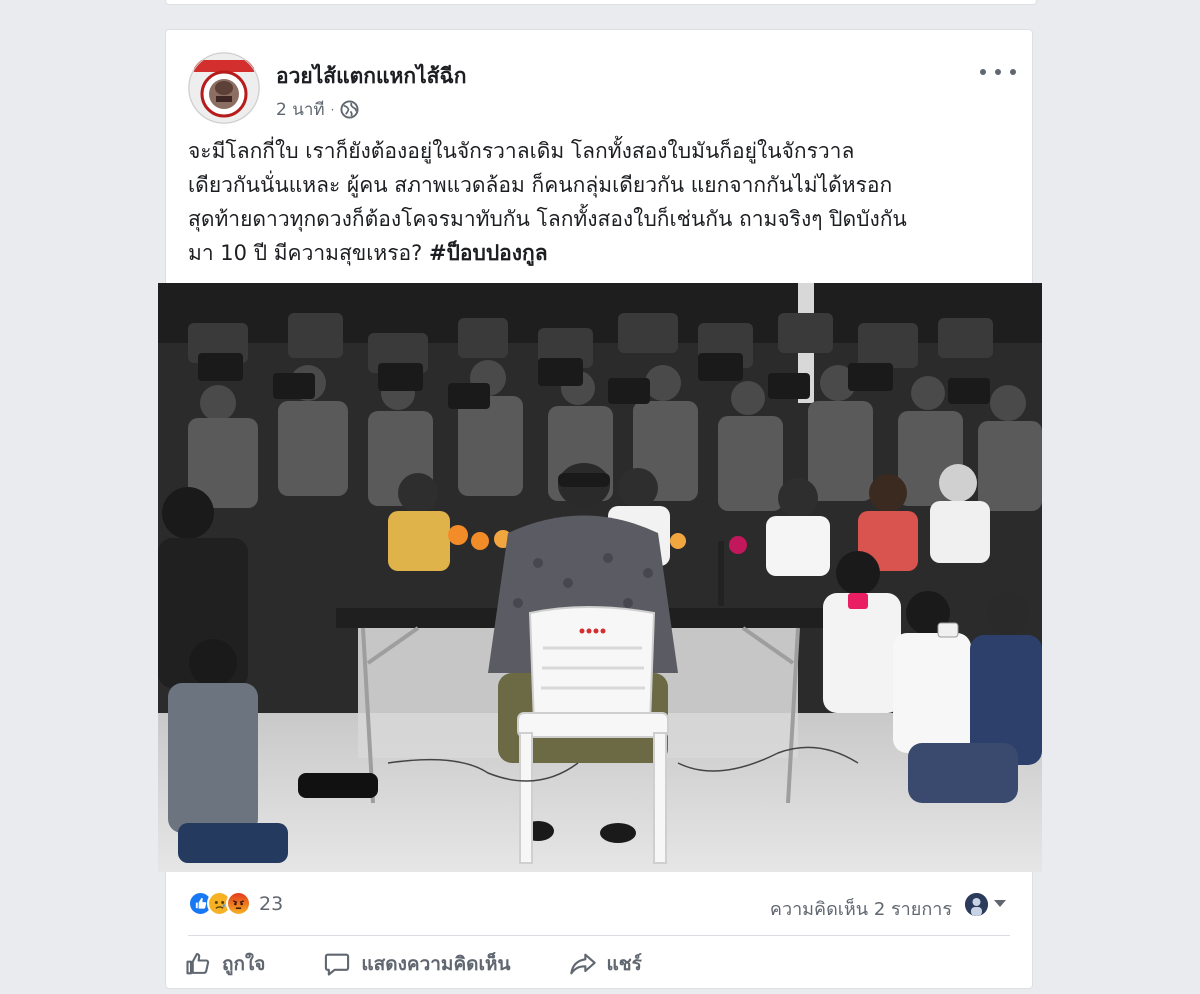  I want to click on post-timestamp: 2 นาที, so click(300, 109).